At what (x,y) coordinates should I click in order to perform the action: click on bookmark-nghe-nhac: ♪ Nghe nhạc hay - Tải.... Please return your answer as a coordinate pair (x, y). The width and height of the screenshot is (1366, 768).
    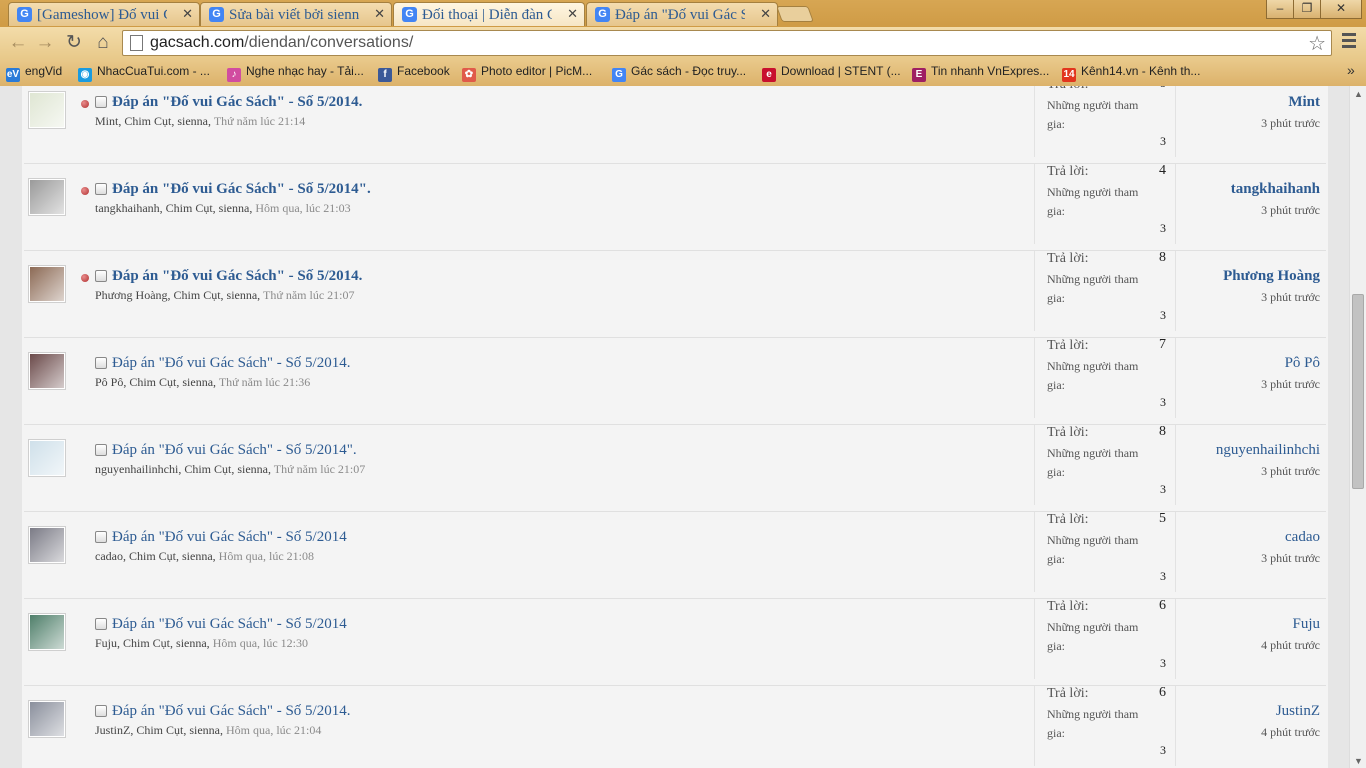
    Looking at the image, I should click on (295, 73).